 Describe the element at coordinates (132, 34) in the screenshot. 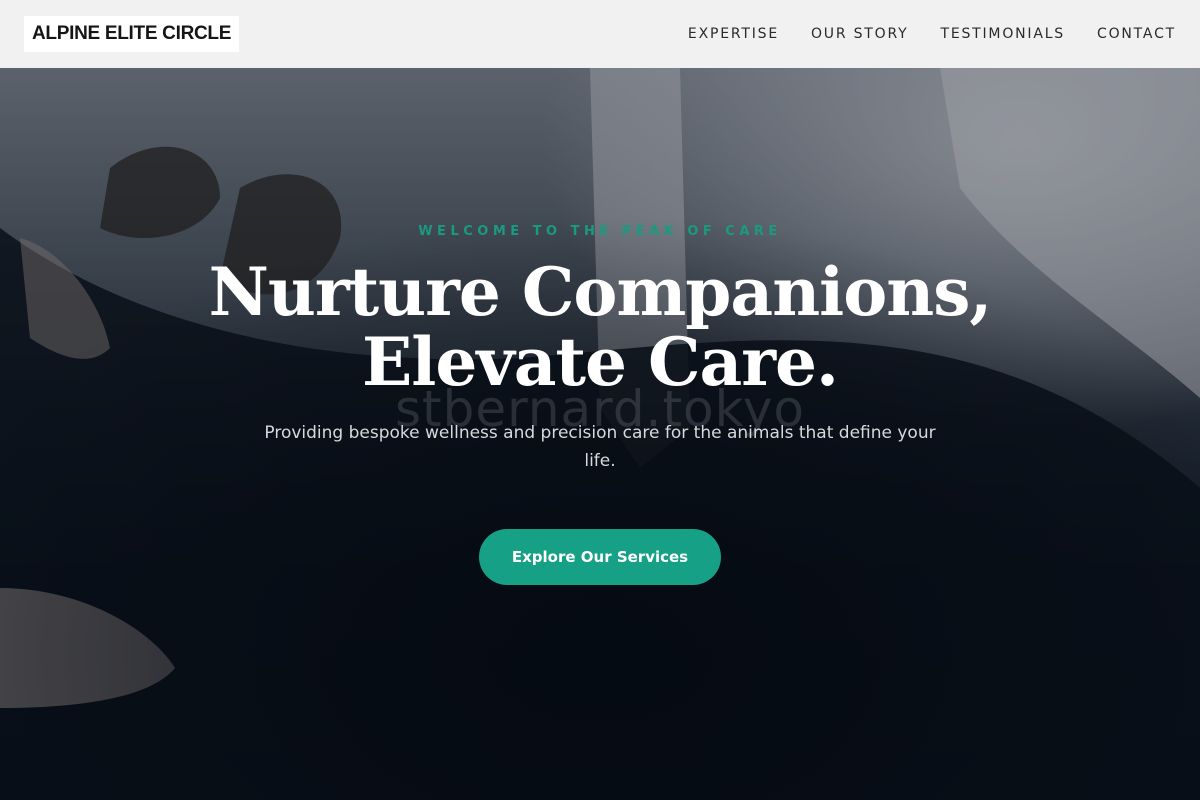

I see `site-logo: ALPINE ELITE CIRCLE` at that location.